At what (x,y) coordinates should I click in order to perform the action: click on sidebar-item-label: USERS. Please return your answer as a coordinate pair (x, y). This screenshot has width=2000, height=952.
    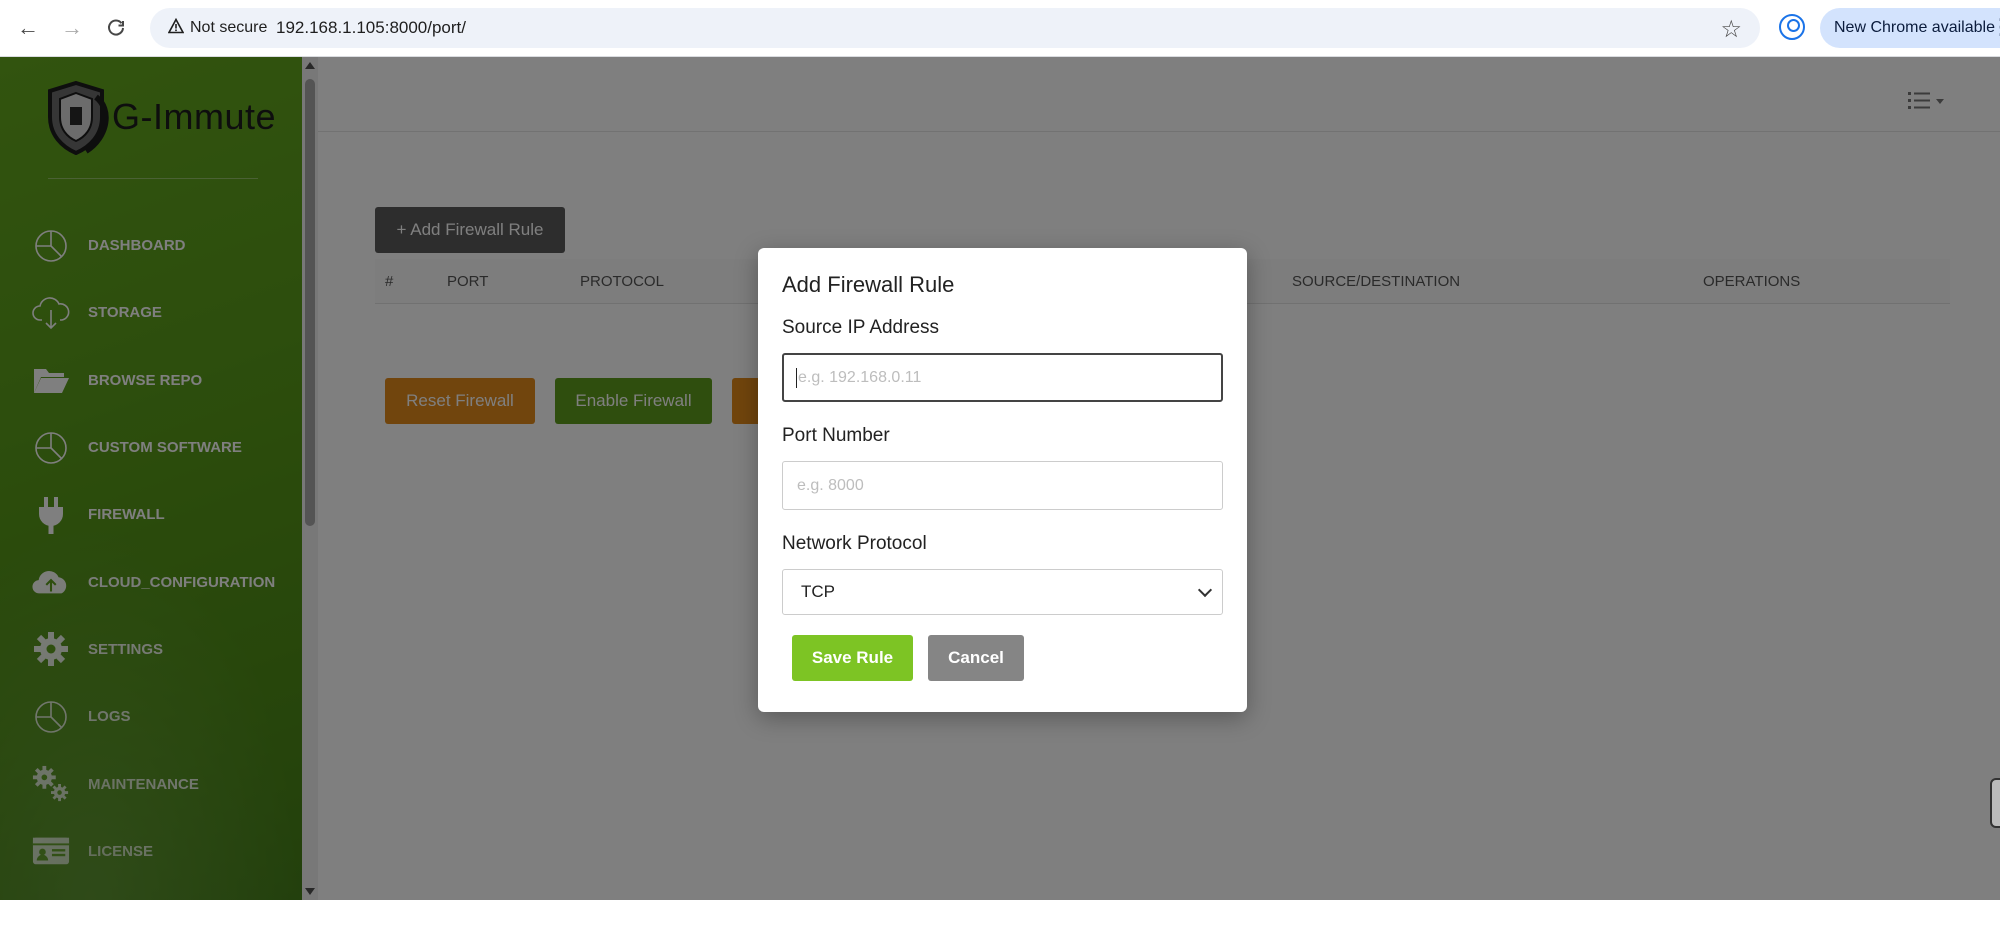
    Looking at the image, I should click on (114, 919).